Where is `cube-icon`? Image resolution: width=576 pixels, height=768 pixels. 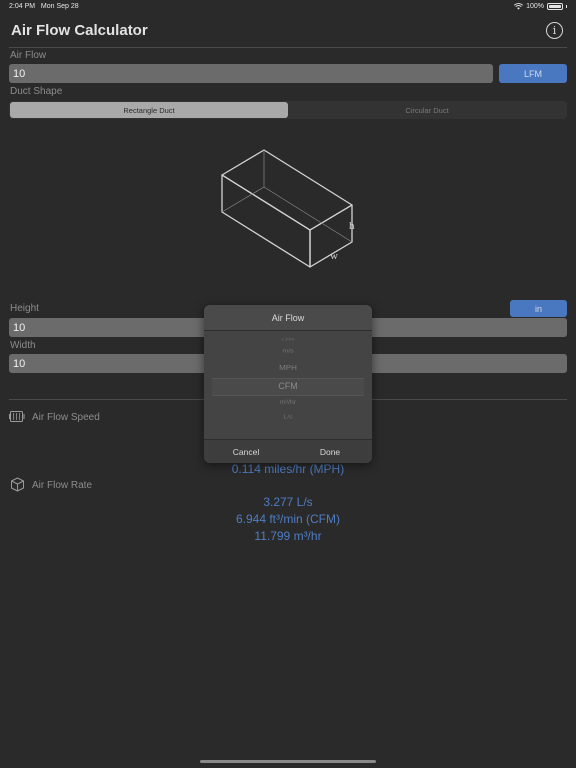 cube-icon is located at coordinates (17, 484).